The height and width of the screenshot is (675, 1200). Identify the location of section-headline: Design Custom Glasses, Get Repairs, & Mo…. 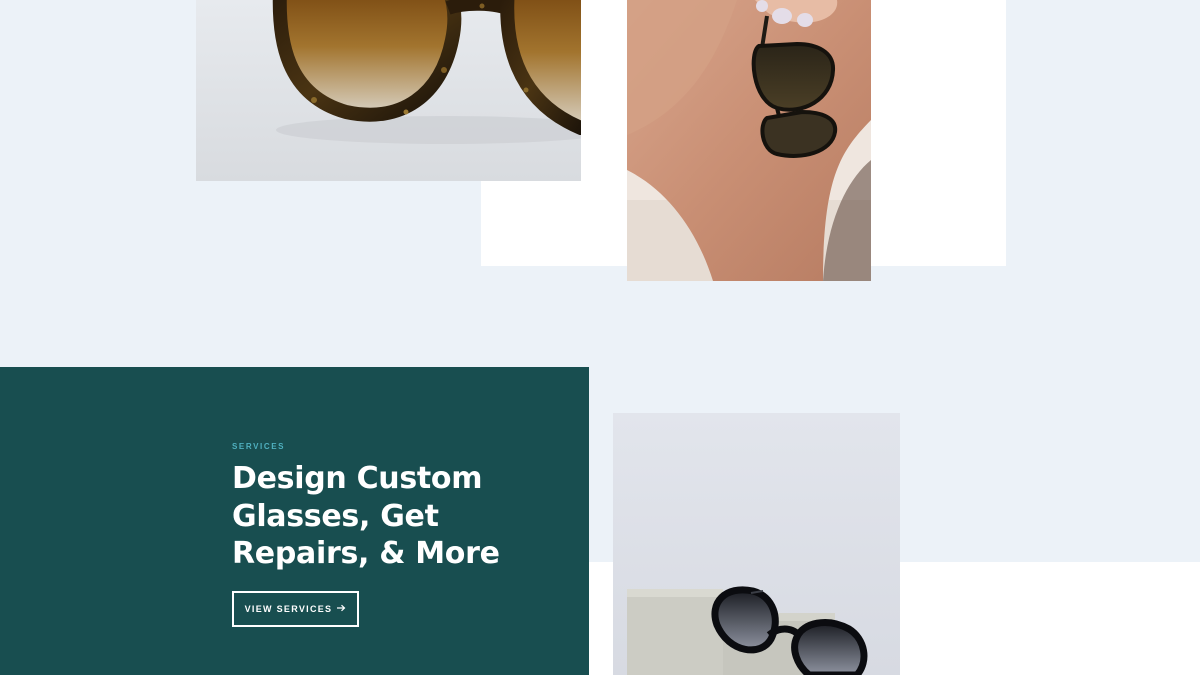
(366, 516).